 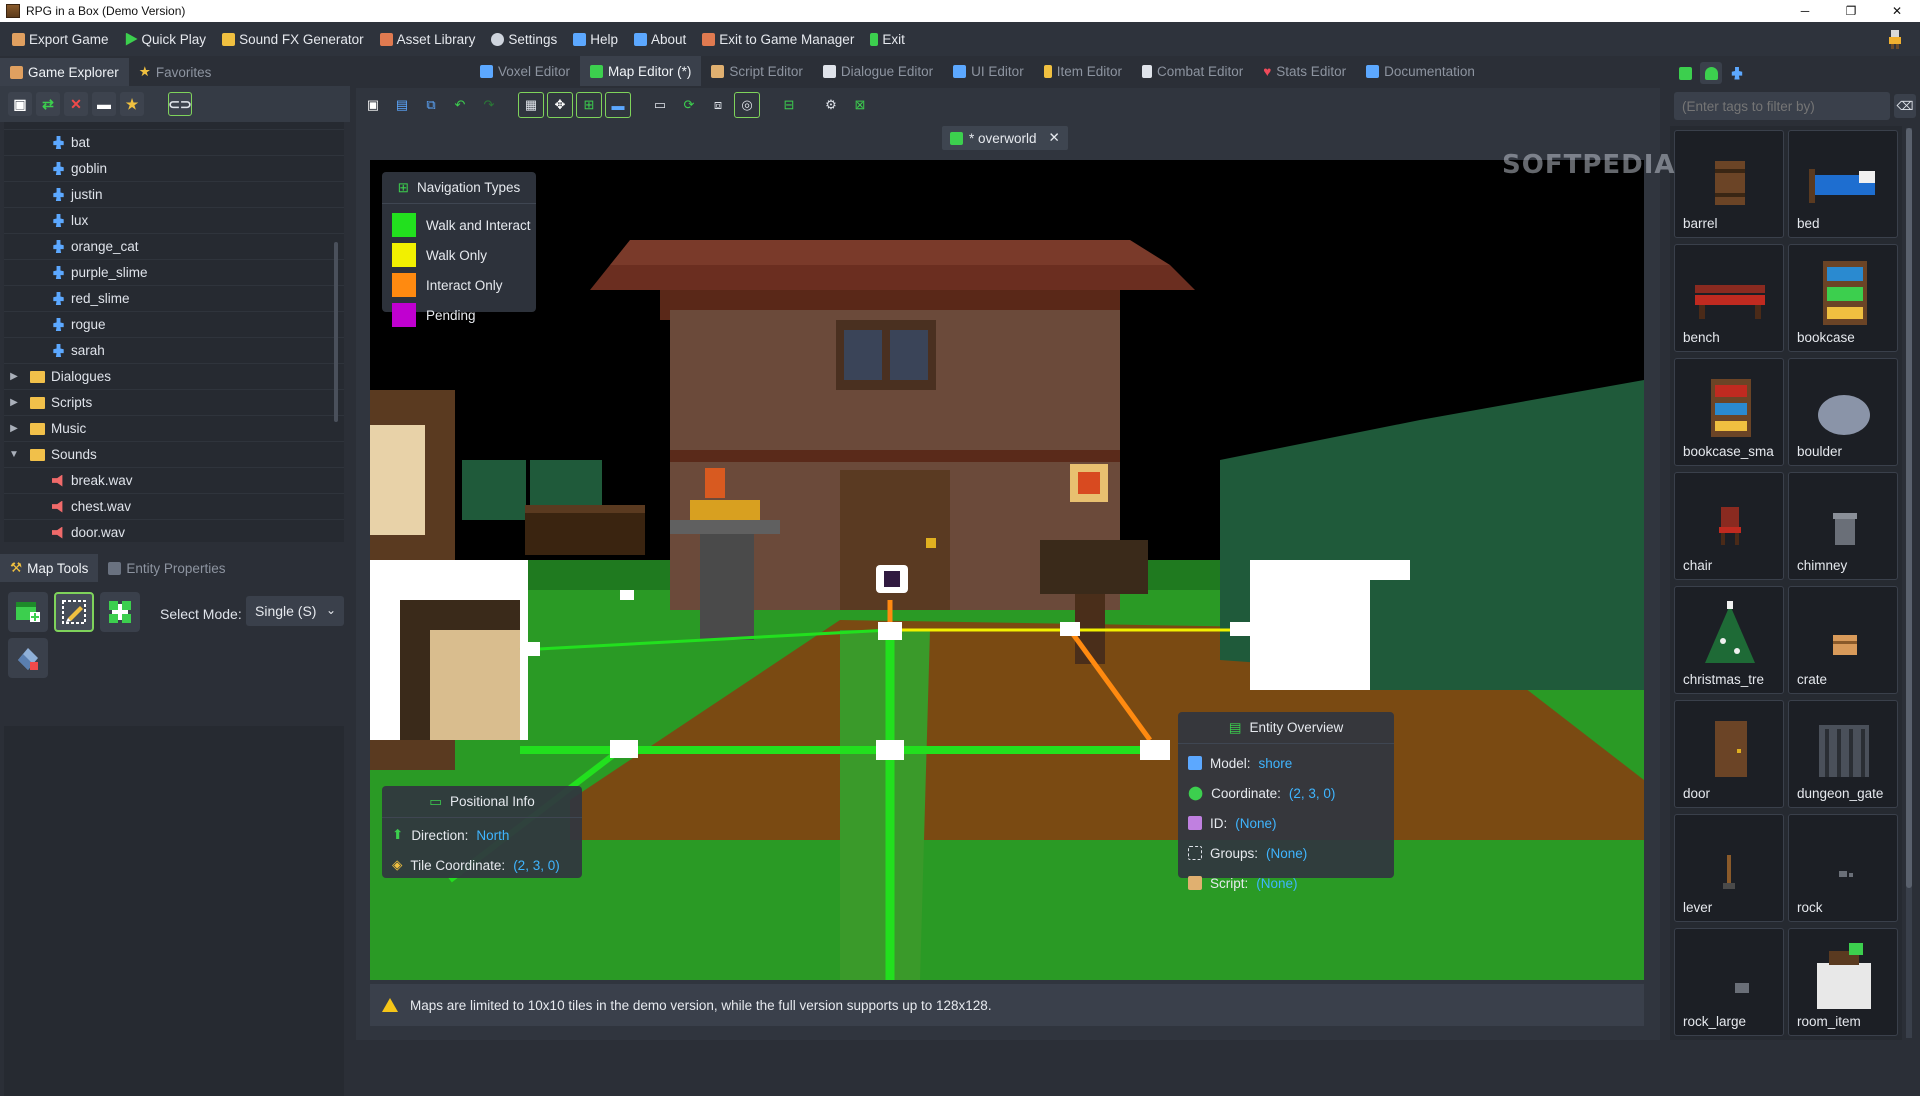 What do you see at coordinates (1843, 754) in the screenshot?
I see `asset-dungeon-gate: dungeon_gate` at bounding box center [1843, 754].